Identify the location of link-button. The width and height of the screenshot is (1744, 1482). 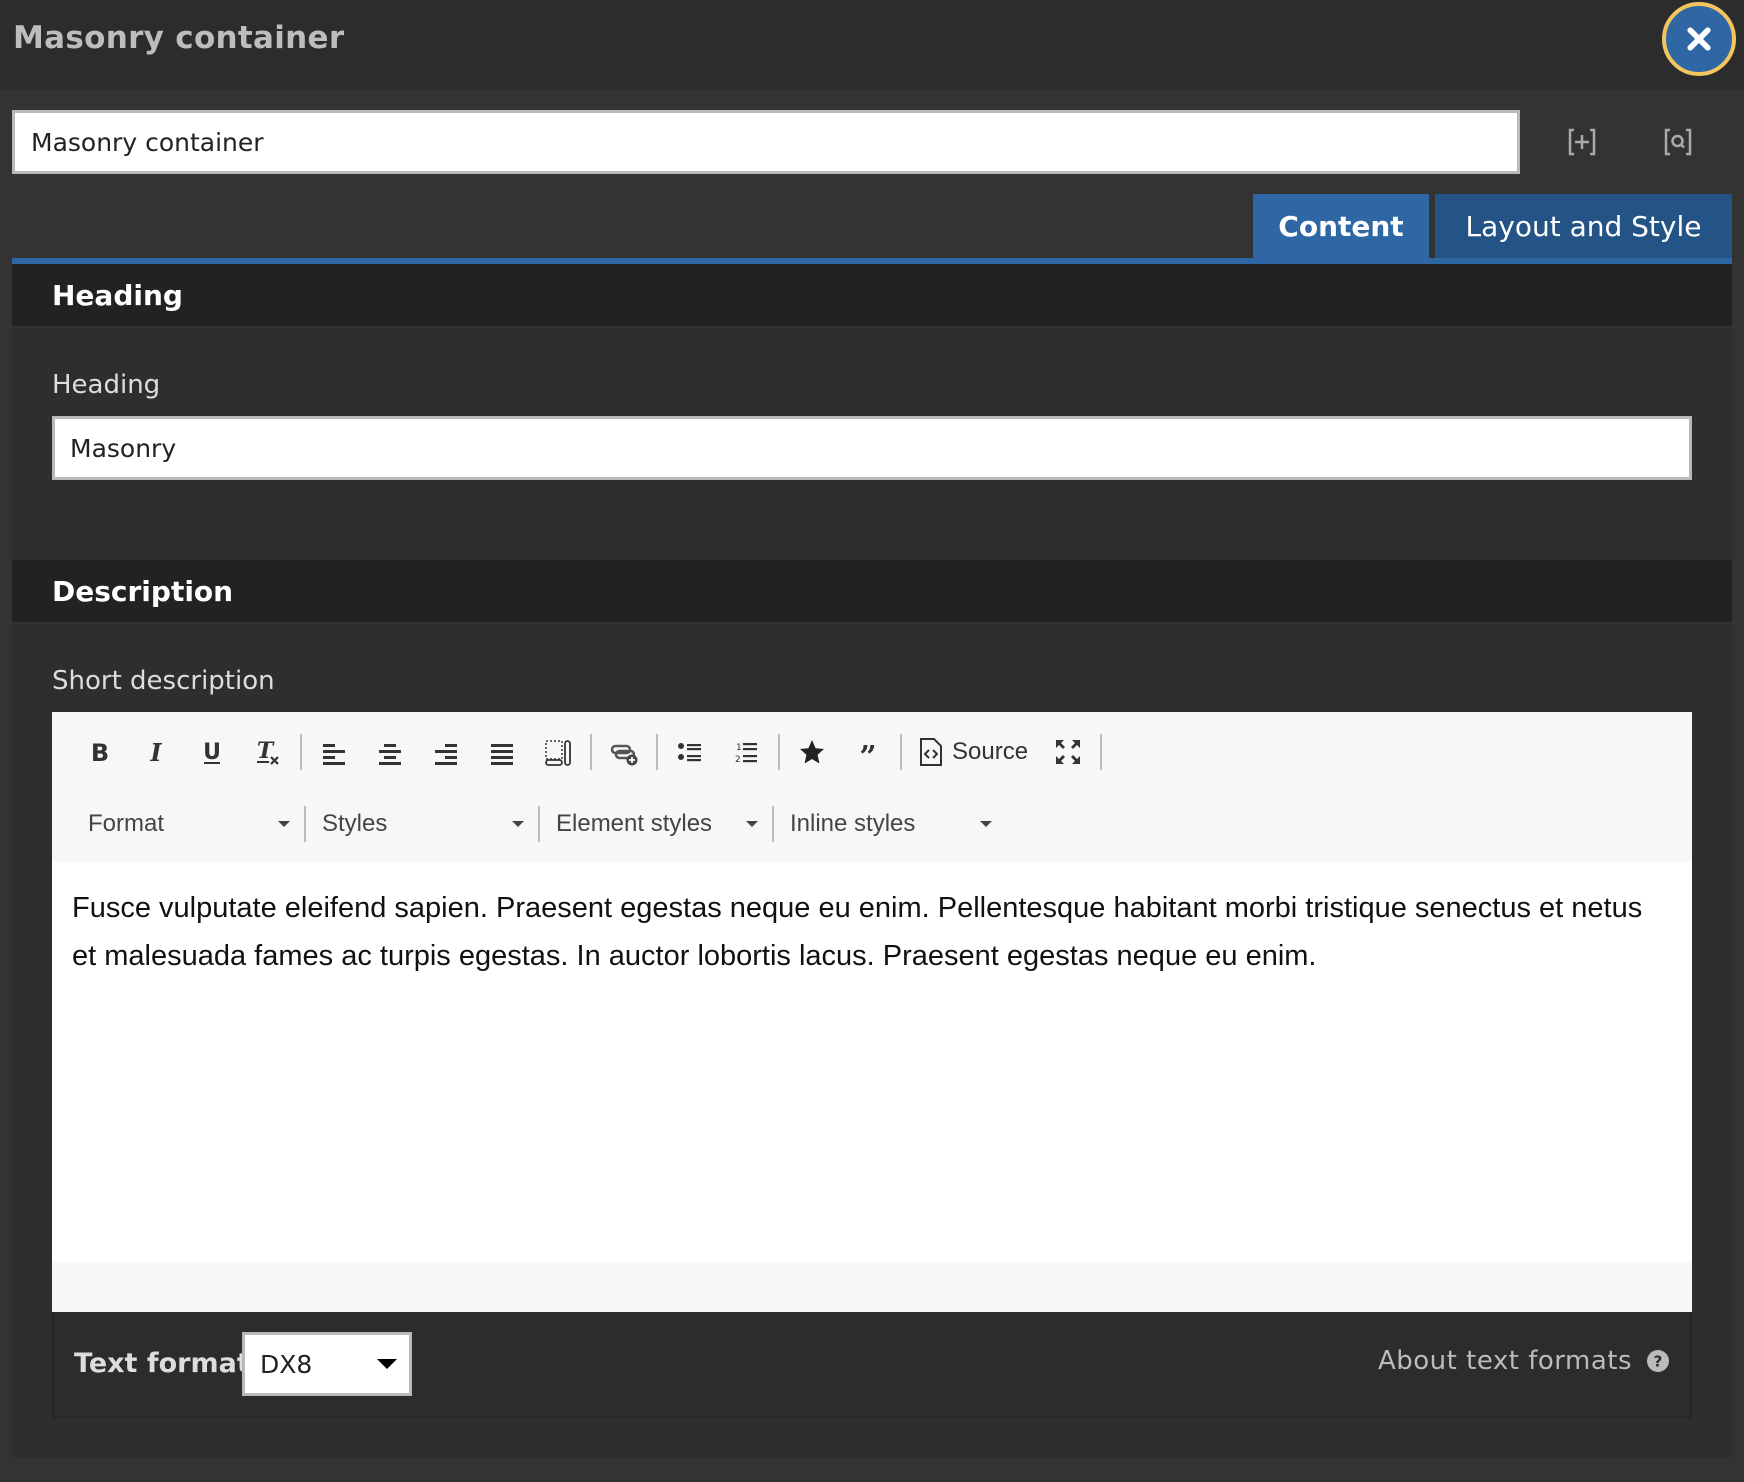
(624, 752).